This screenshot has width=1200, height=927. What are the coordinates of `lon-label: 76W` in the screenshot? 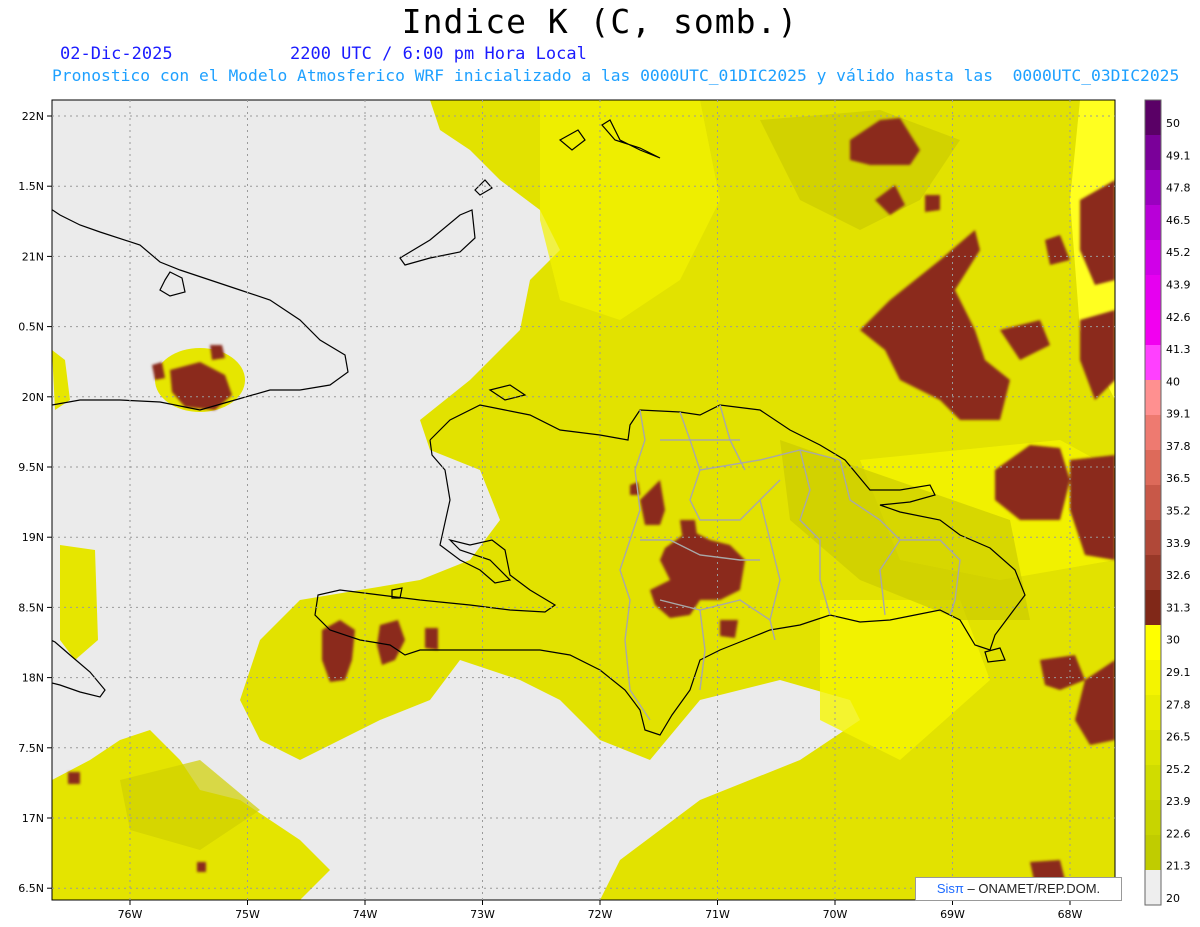 It's located at (130, 914).